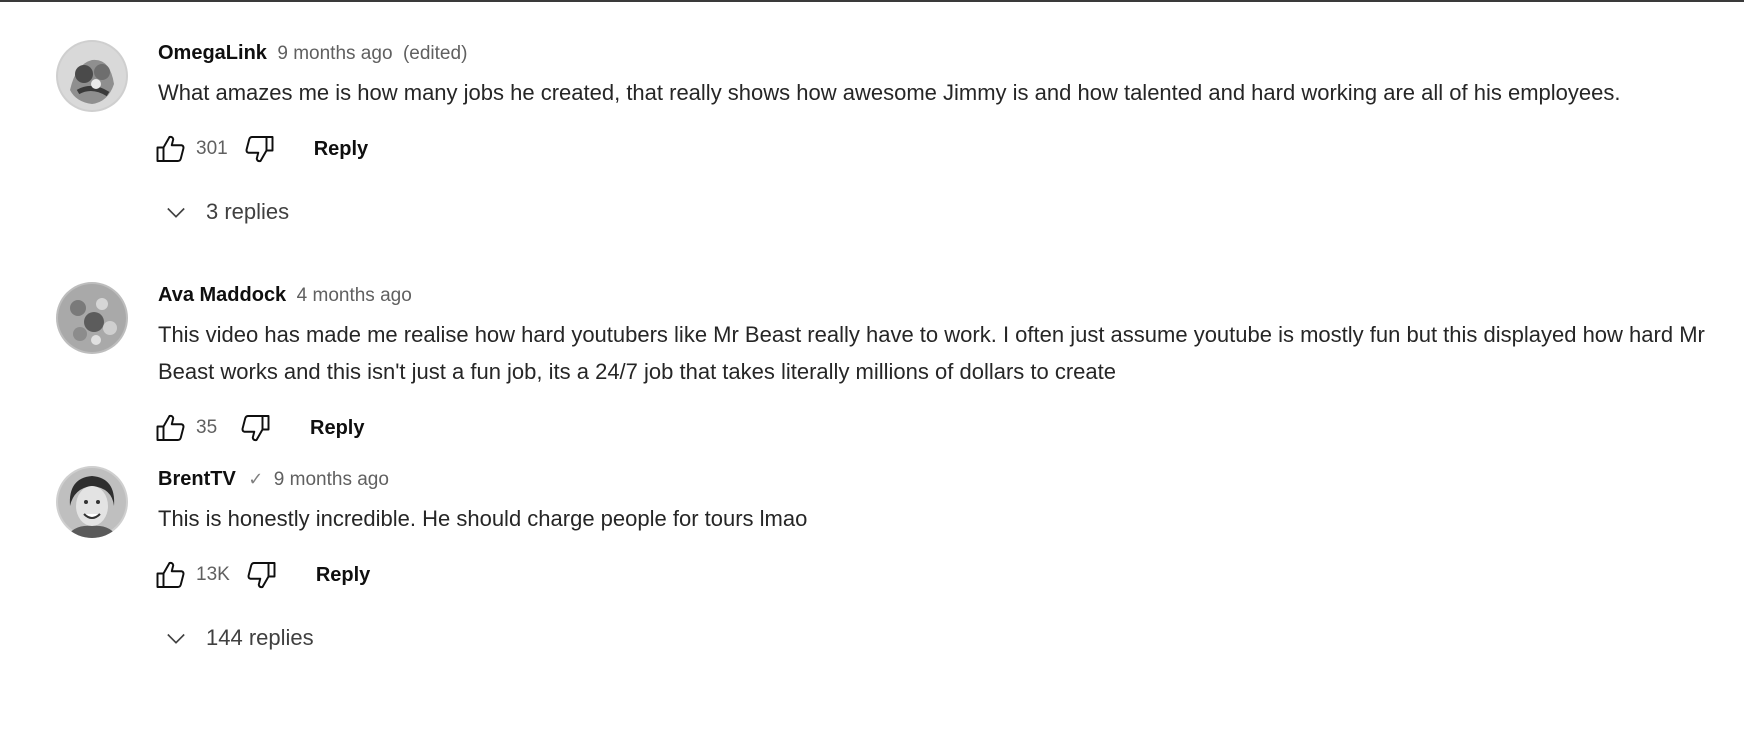  What do you see at coordinates (940, 575) in the screenshot?
I see `comment-actions: 13K Reply` at bounding box center [940, 575].